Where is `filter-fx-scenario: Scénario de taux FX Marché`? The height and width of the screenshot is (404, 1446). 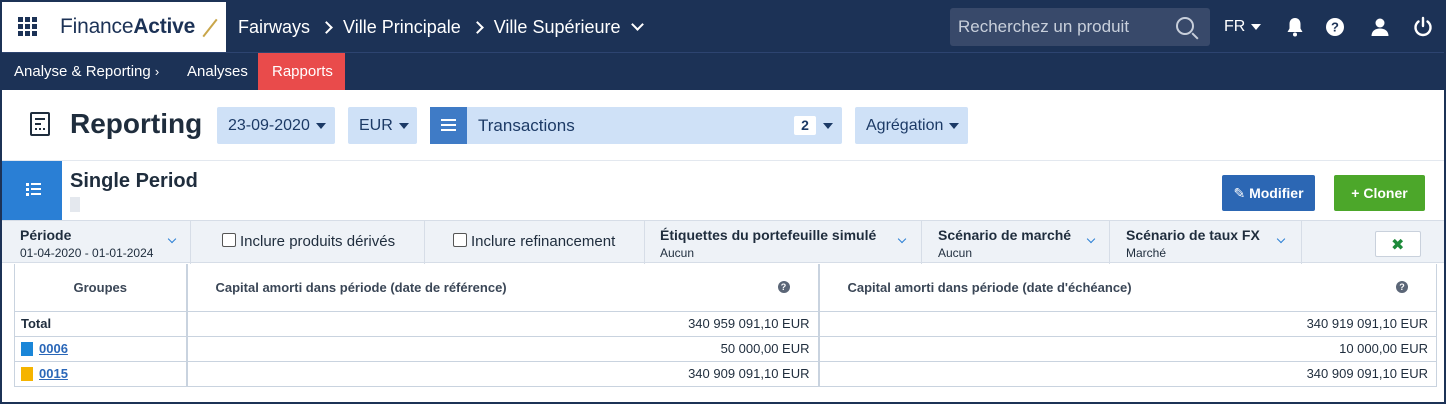 filter-fx-scenario: Scénario de taux FX Marché is located at coordinates (1206, 242).